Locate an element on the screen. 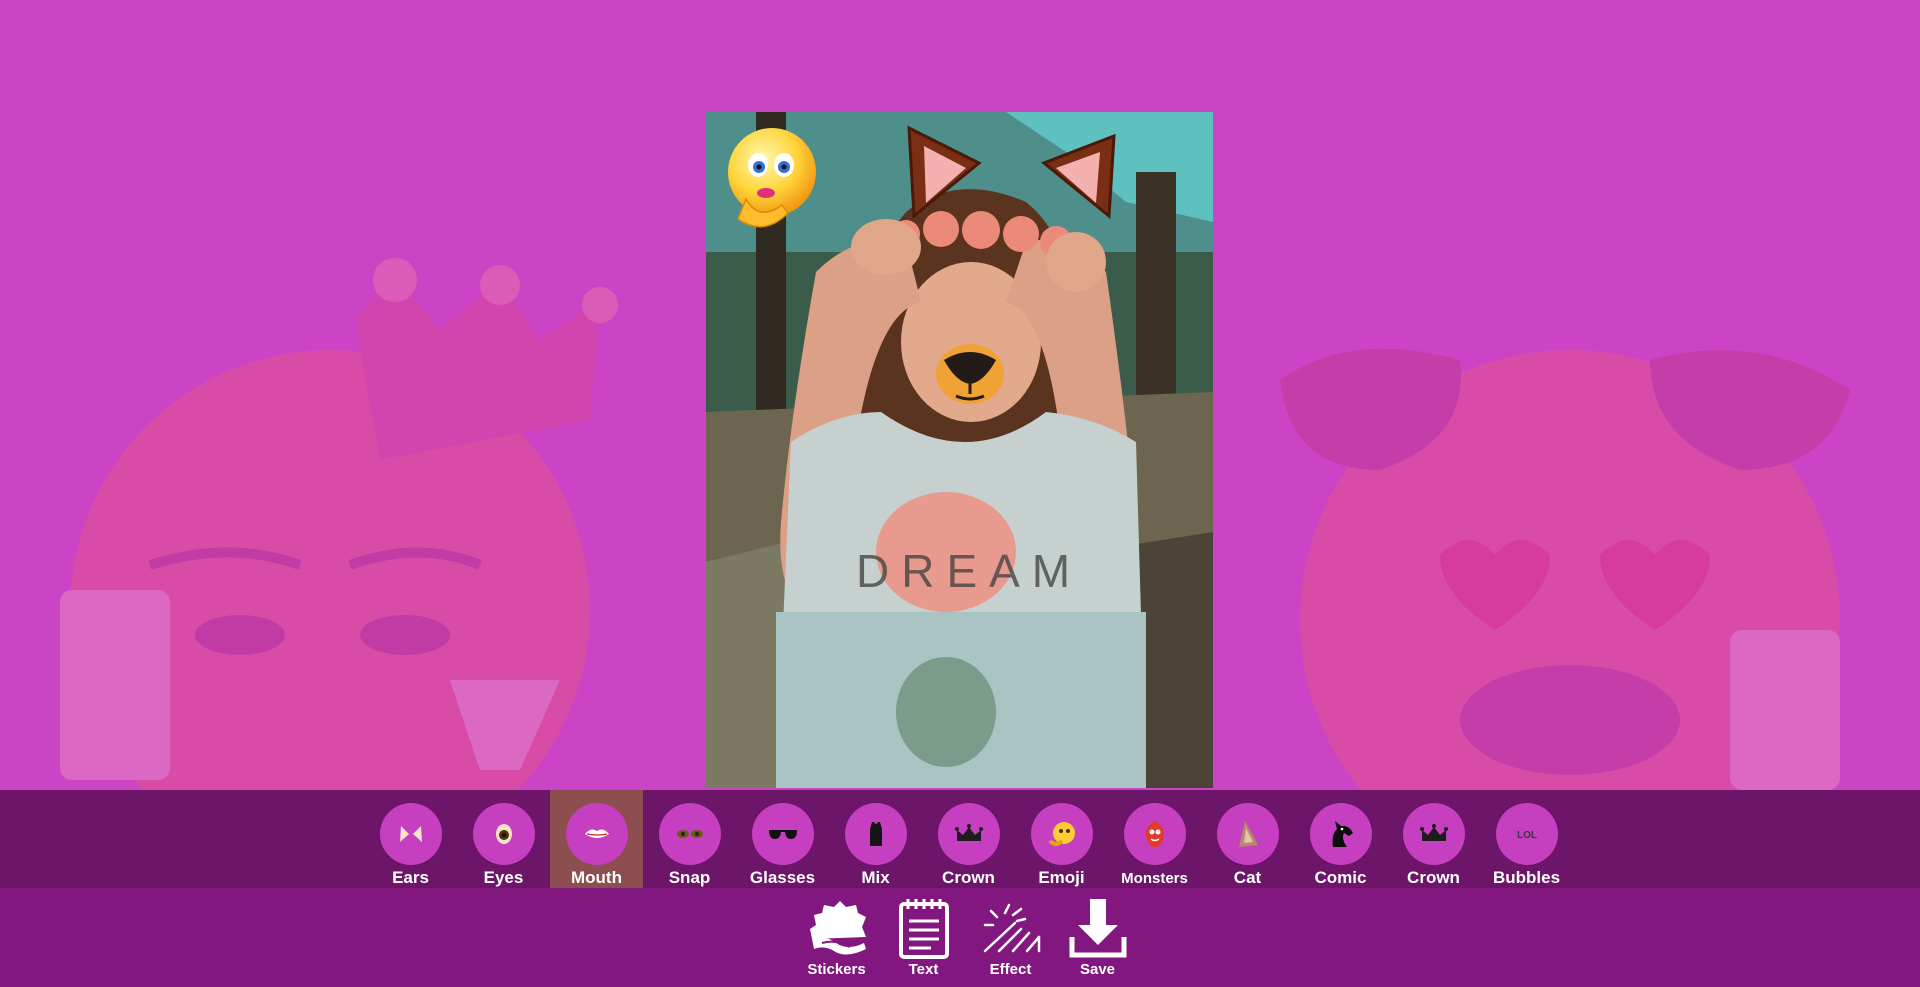 Image resolution: width=1920 pixels, height=987 pixels. category-comic-button: Comic is located at coordinates (1340, 839).